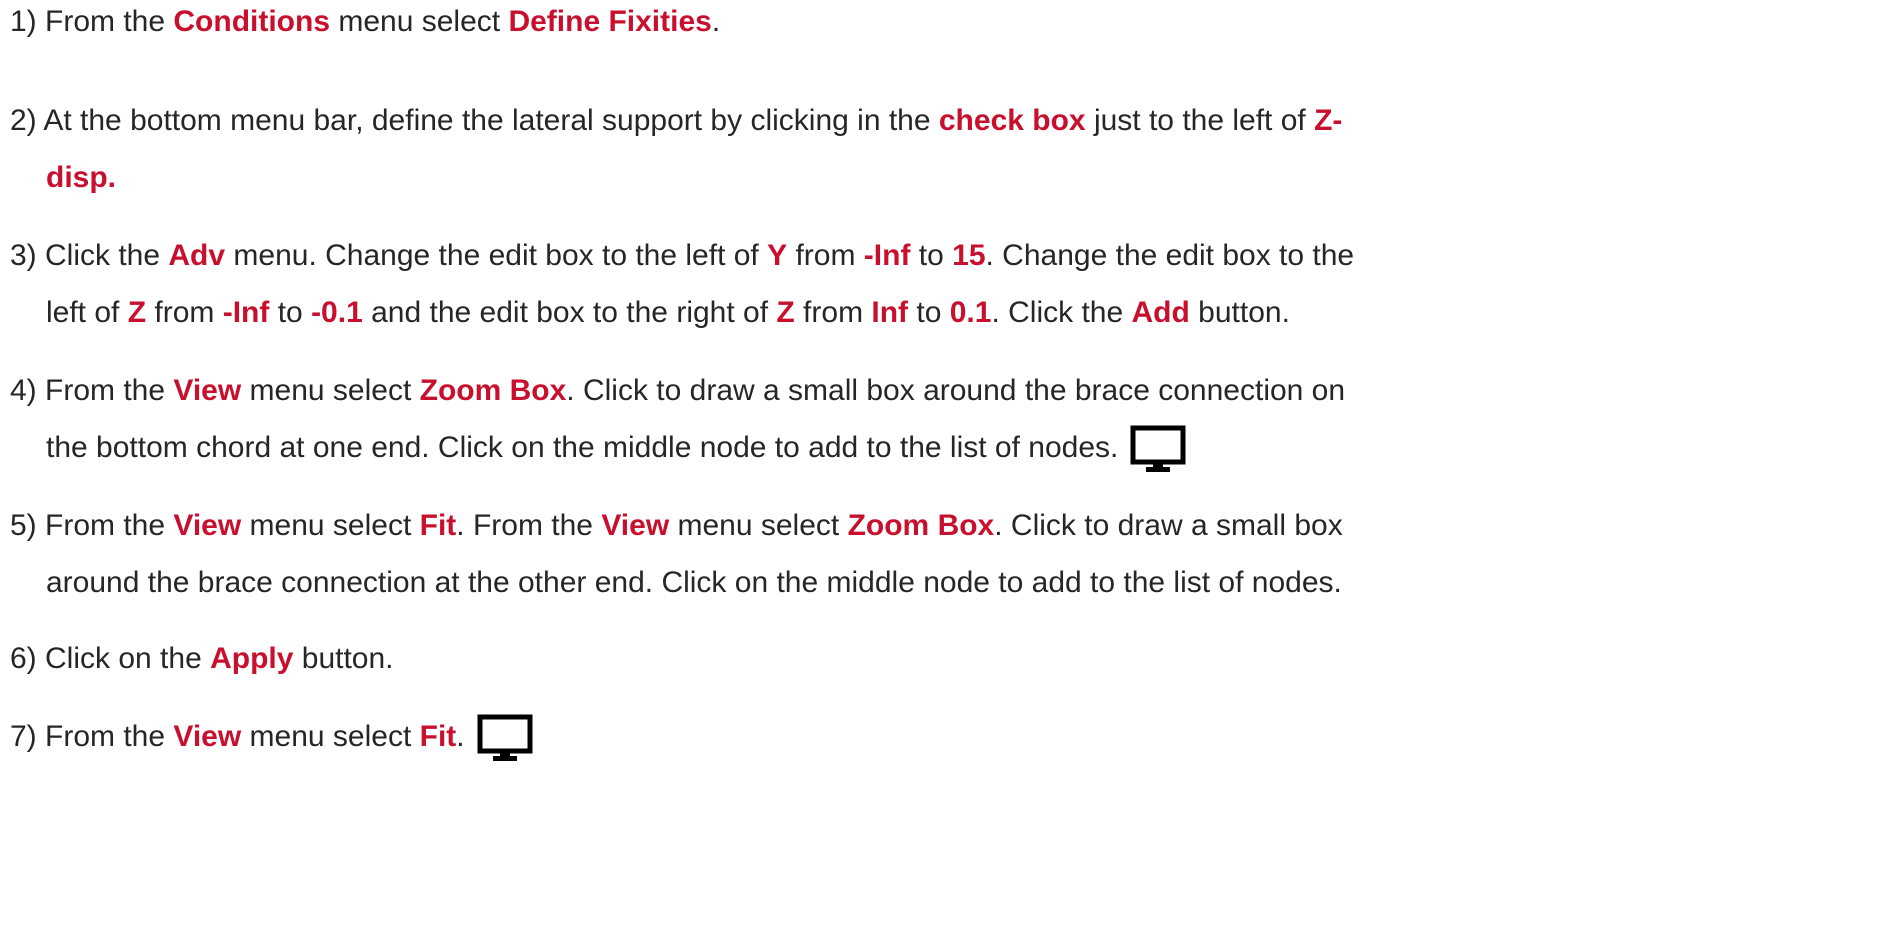 The width and height of the screenshot is (1895, 951). Describe the element at coordinates (197, 255) in the screenshot. I see `highlighted-term: Adv` at that location.